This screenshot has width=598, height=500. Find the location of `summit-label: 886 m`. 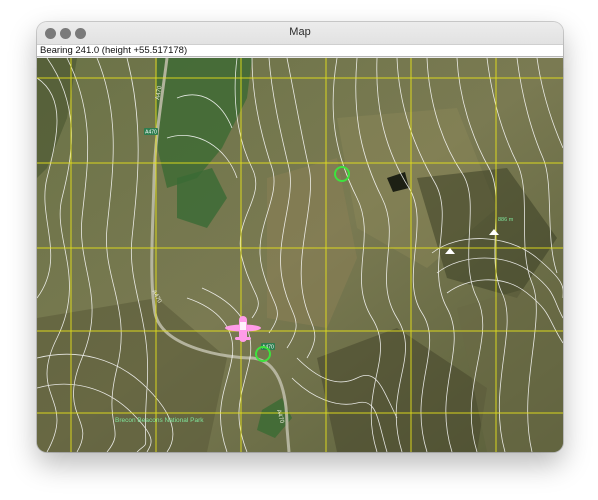

summit-label: 886 m is located at coordinates (506, 220).